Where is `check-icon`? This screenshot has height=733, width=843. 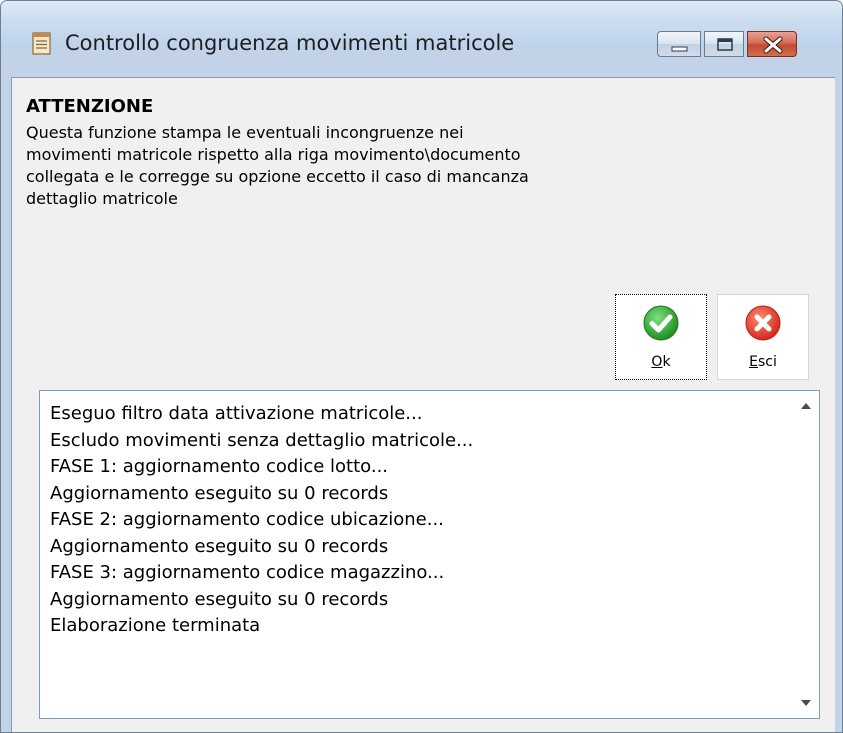
check-icon is located at coordinates (661, 325).